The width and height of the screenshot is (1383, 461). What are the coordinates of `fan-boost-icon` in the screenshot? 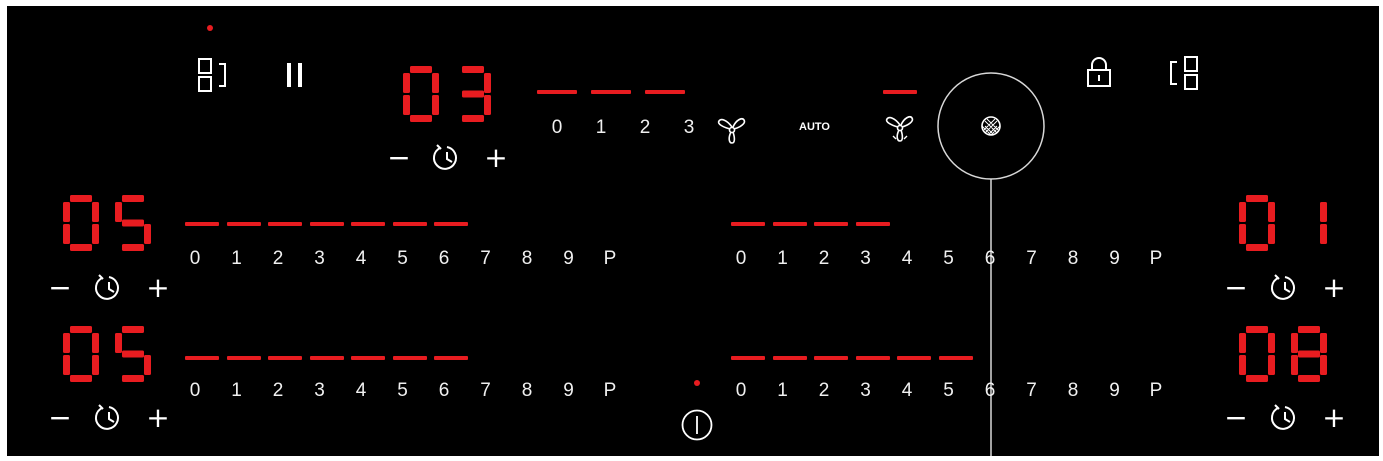 It's located at (900, 127).